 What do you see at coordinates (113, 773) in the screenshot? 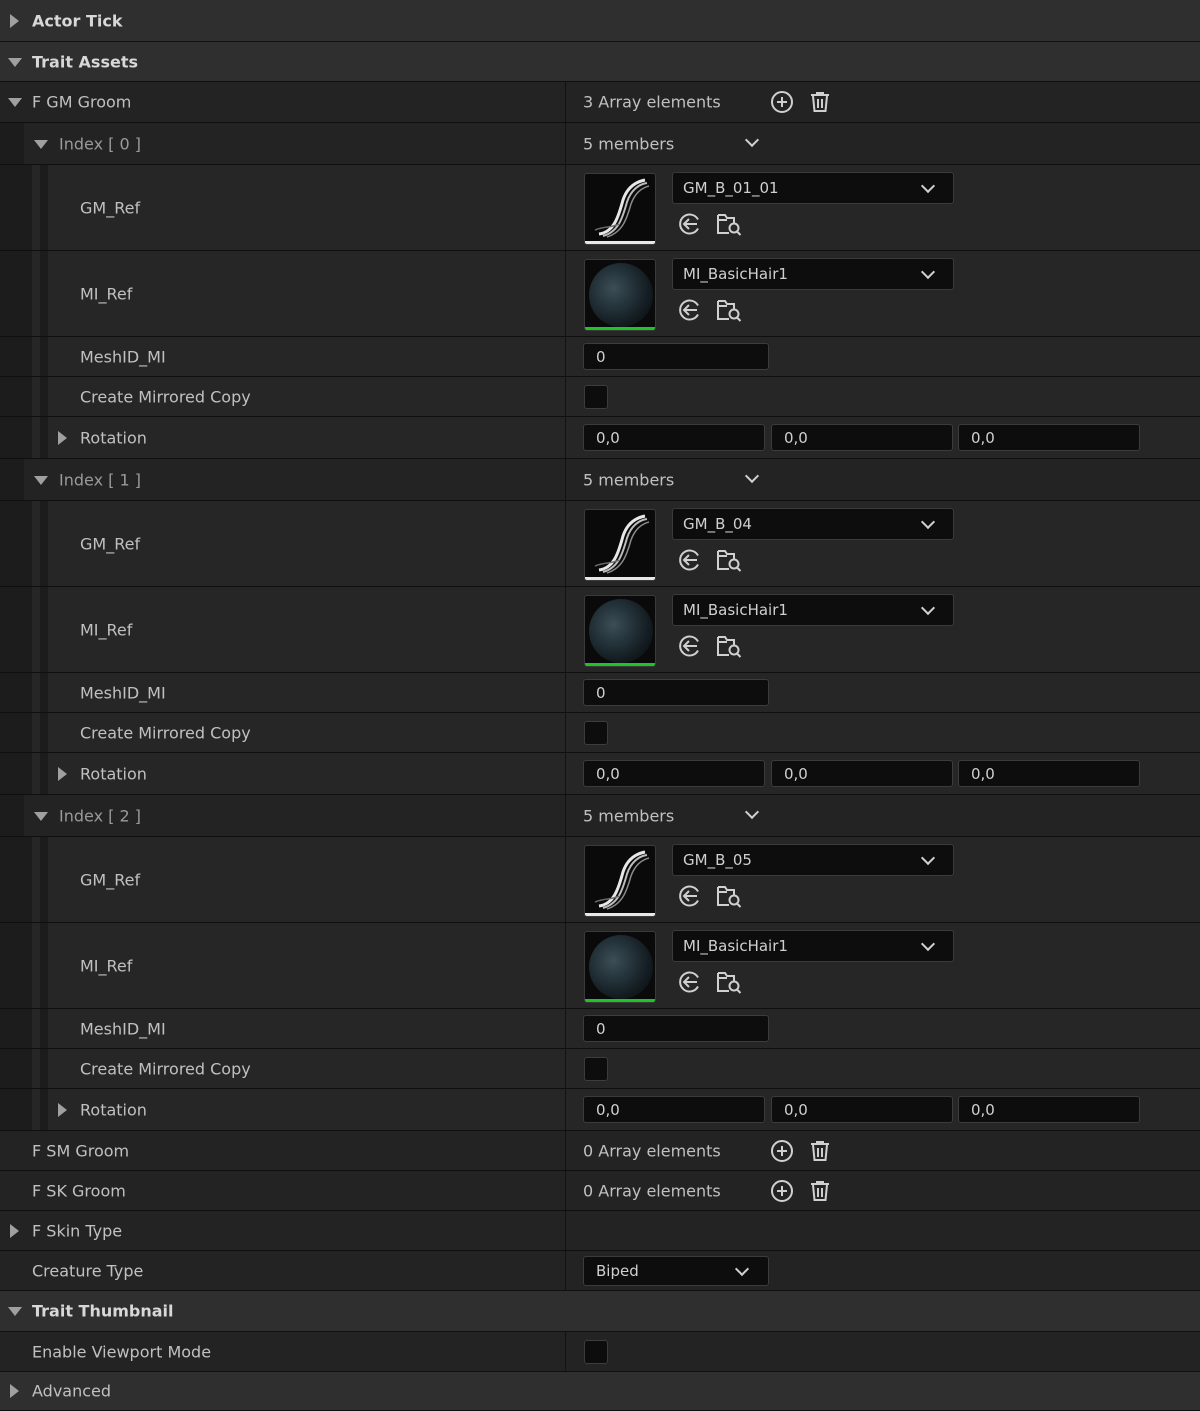
I see `rotation-label: Rotation` at bounding box center [113, 773].